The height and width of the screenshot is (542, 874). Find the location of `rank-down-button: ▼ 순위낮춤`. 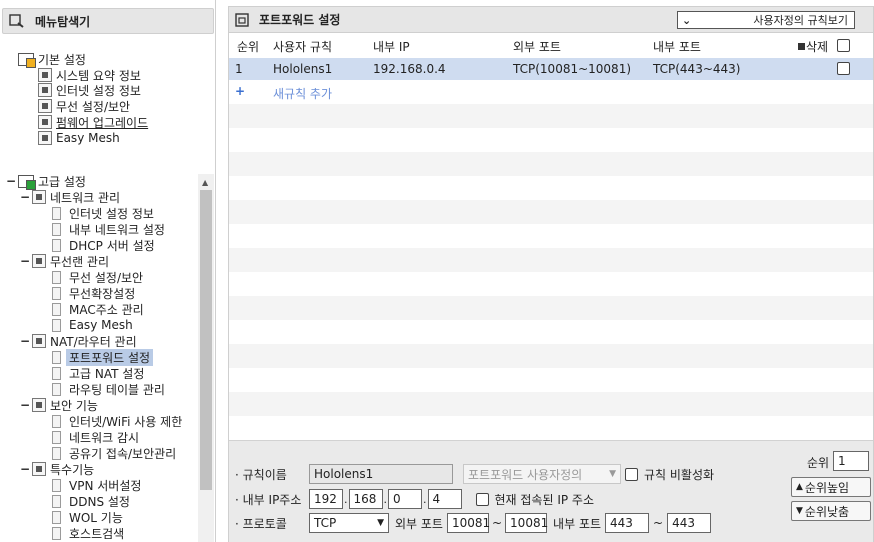

rank-down-button: ▼ 순위낮춤 is located at coordinates (831, 511).